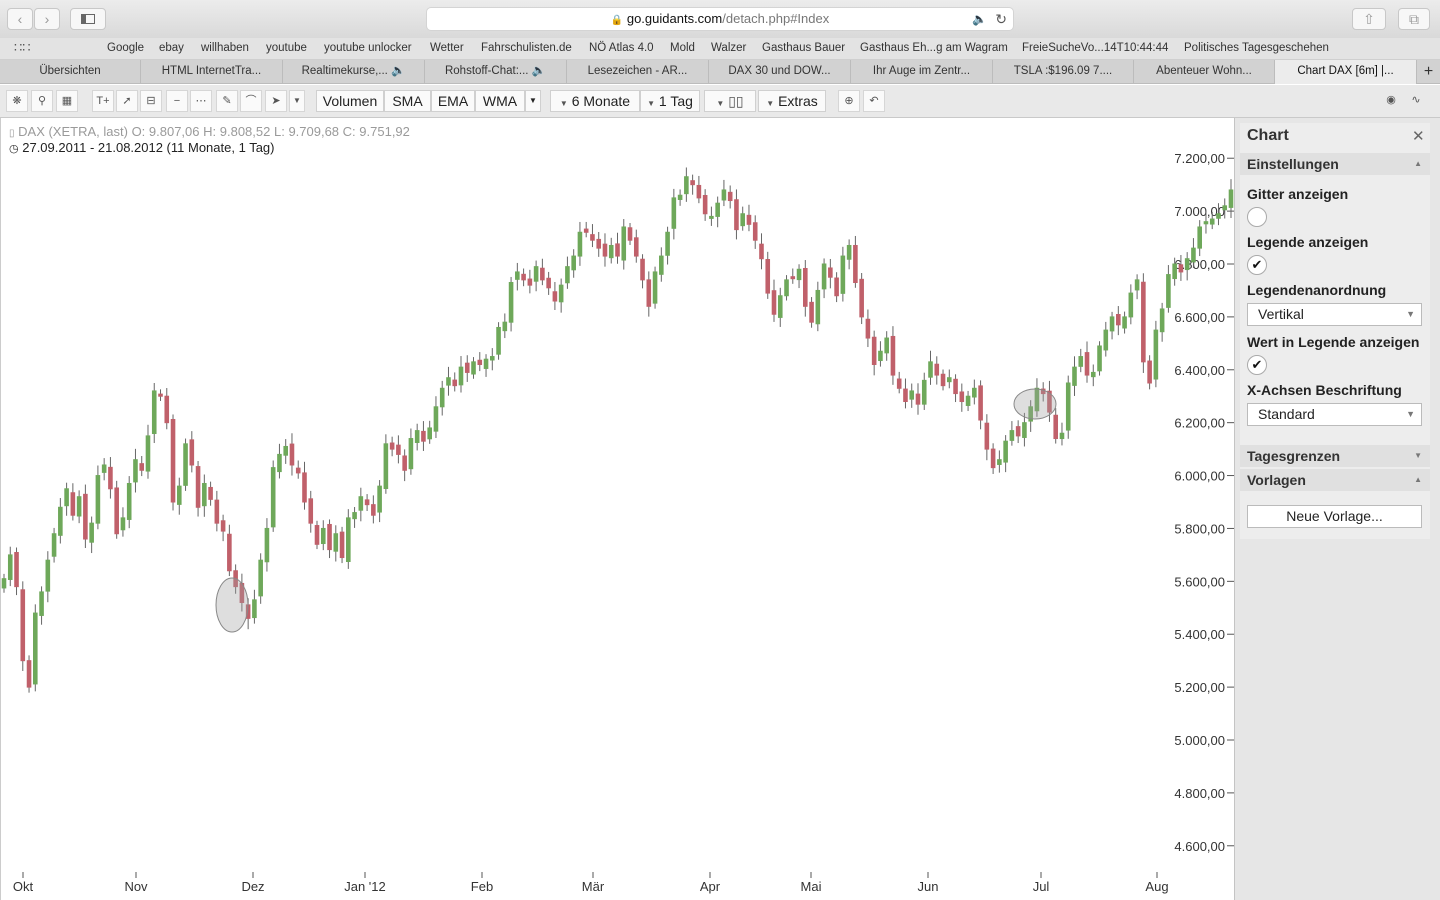  What do you see at coordinates (1334, 314) in the screenshot?
I see `legend-order-select: Vertikal▼` at bounding box center [1334, 314].